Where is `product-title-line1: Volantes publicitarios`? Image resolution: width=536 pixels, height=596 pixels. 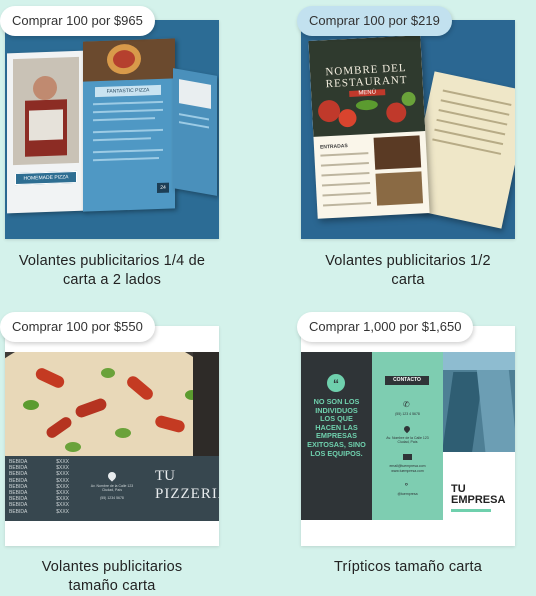
product-title-line1: Volantes publicitarios is located at coordinates (112, 567).